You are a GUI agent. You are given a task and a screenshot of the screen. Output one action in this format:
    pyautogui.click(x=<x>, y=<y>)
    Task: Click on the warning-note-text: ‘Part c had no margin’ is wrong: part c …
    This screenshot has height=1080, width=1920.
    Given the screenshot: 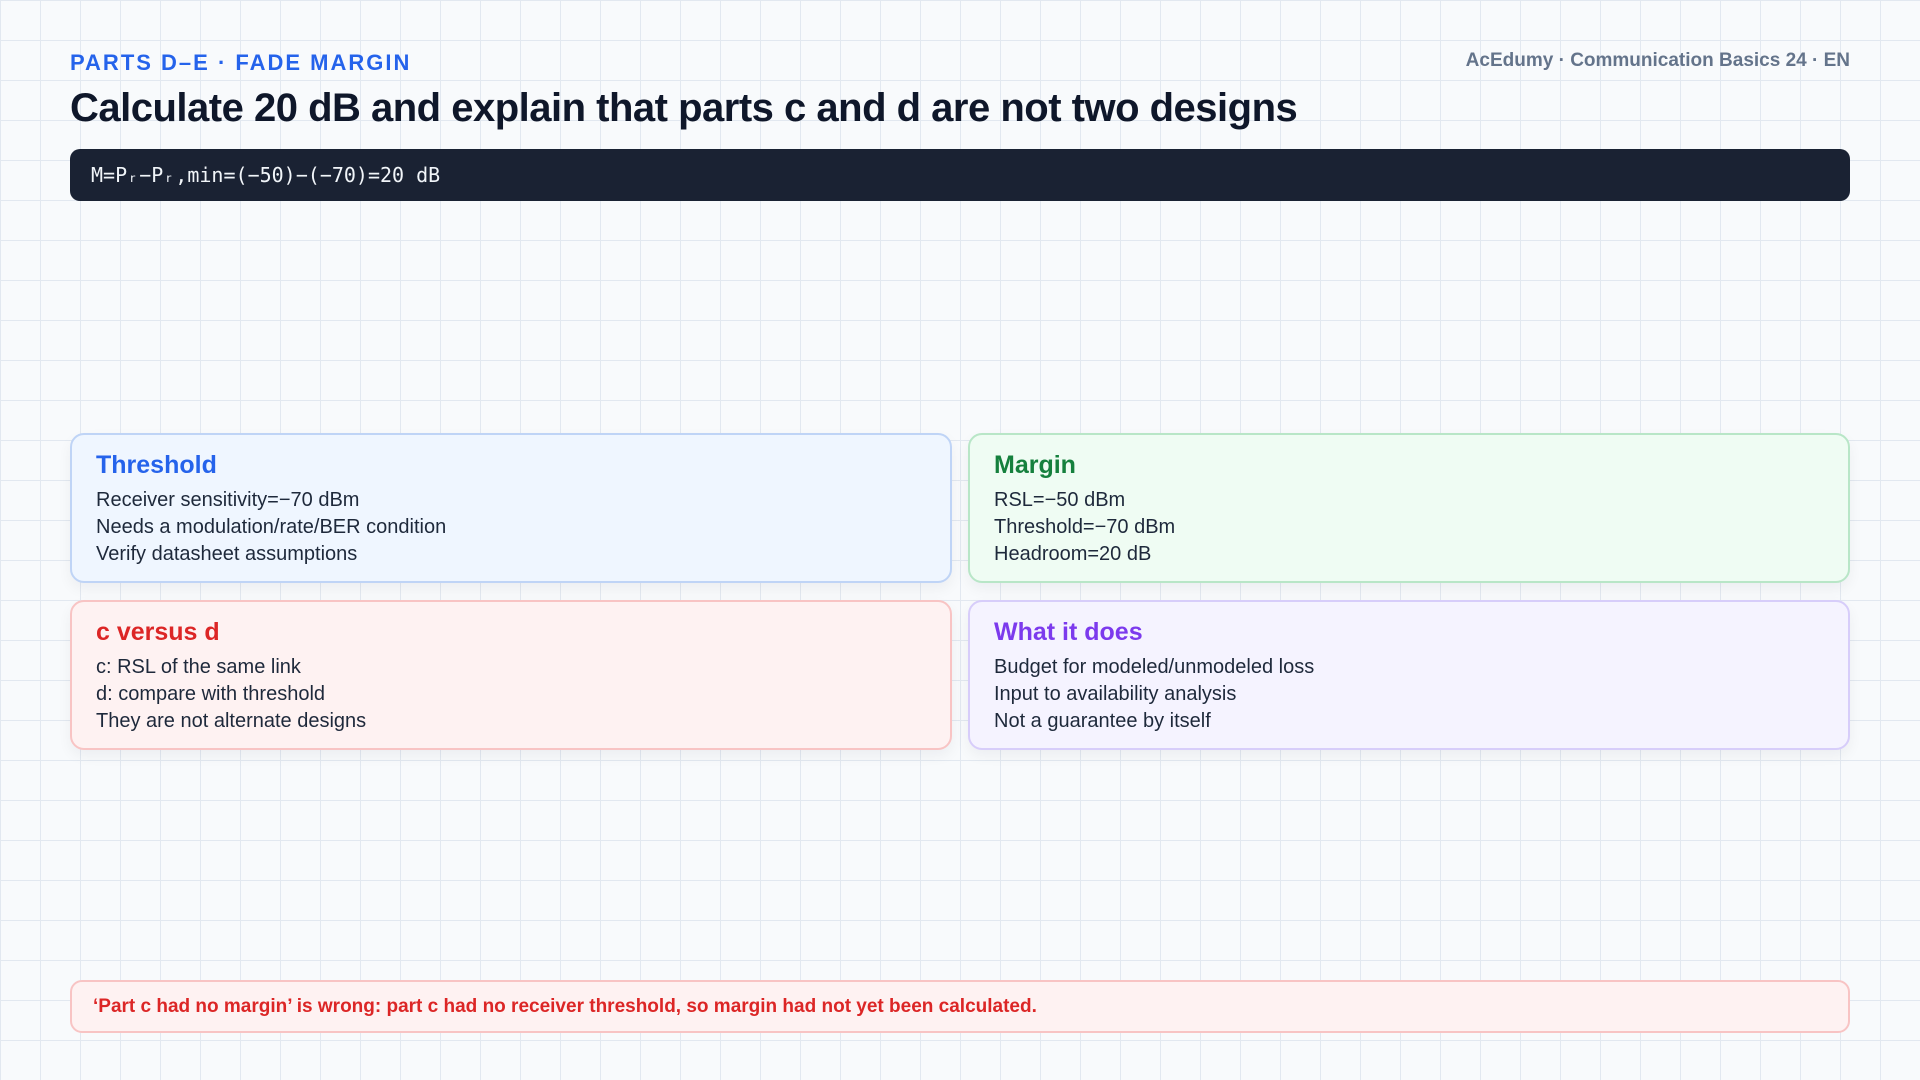 What is the action you would take?
    pyautogui.click(x=565, y=1006)
    